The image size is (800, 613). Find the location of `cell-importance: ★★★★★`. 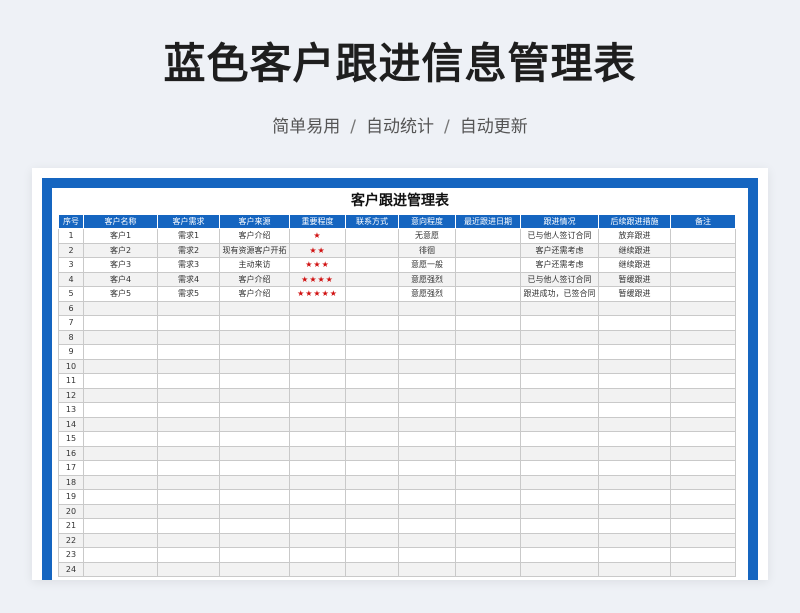

cell-importance: ★★★★★ is located at coordinates (317, 294).